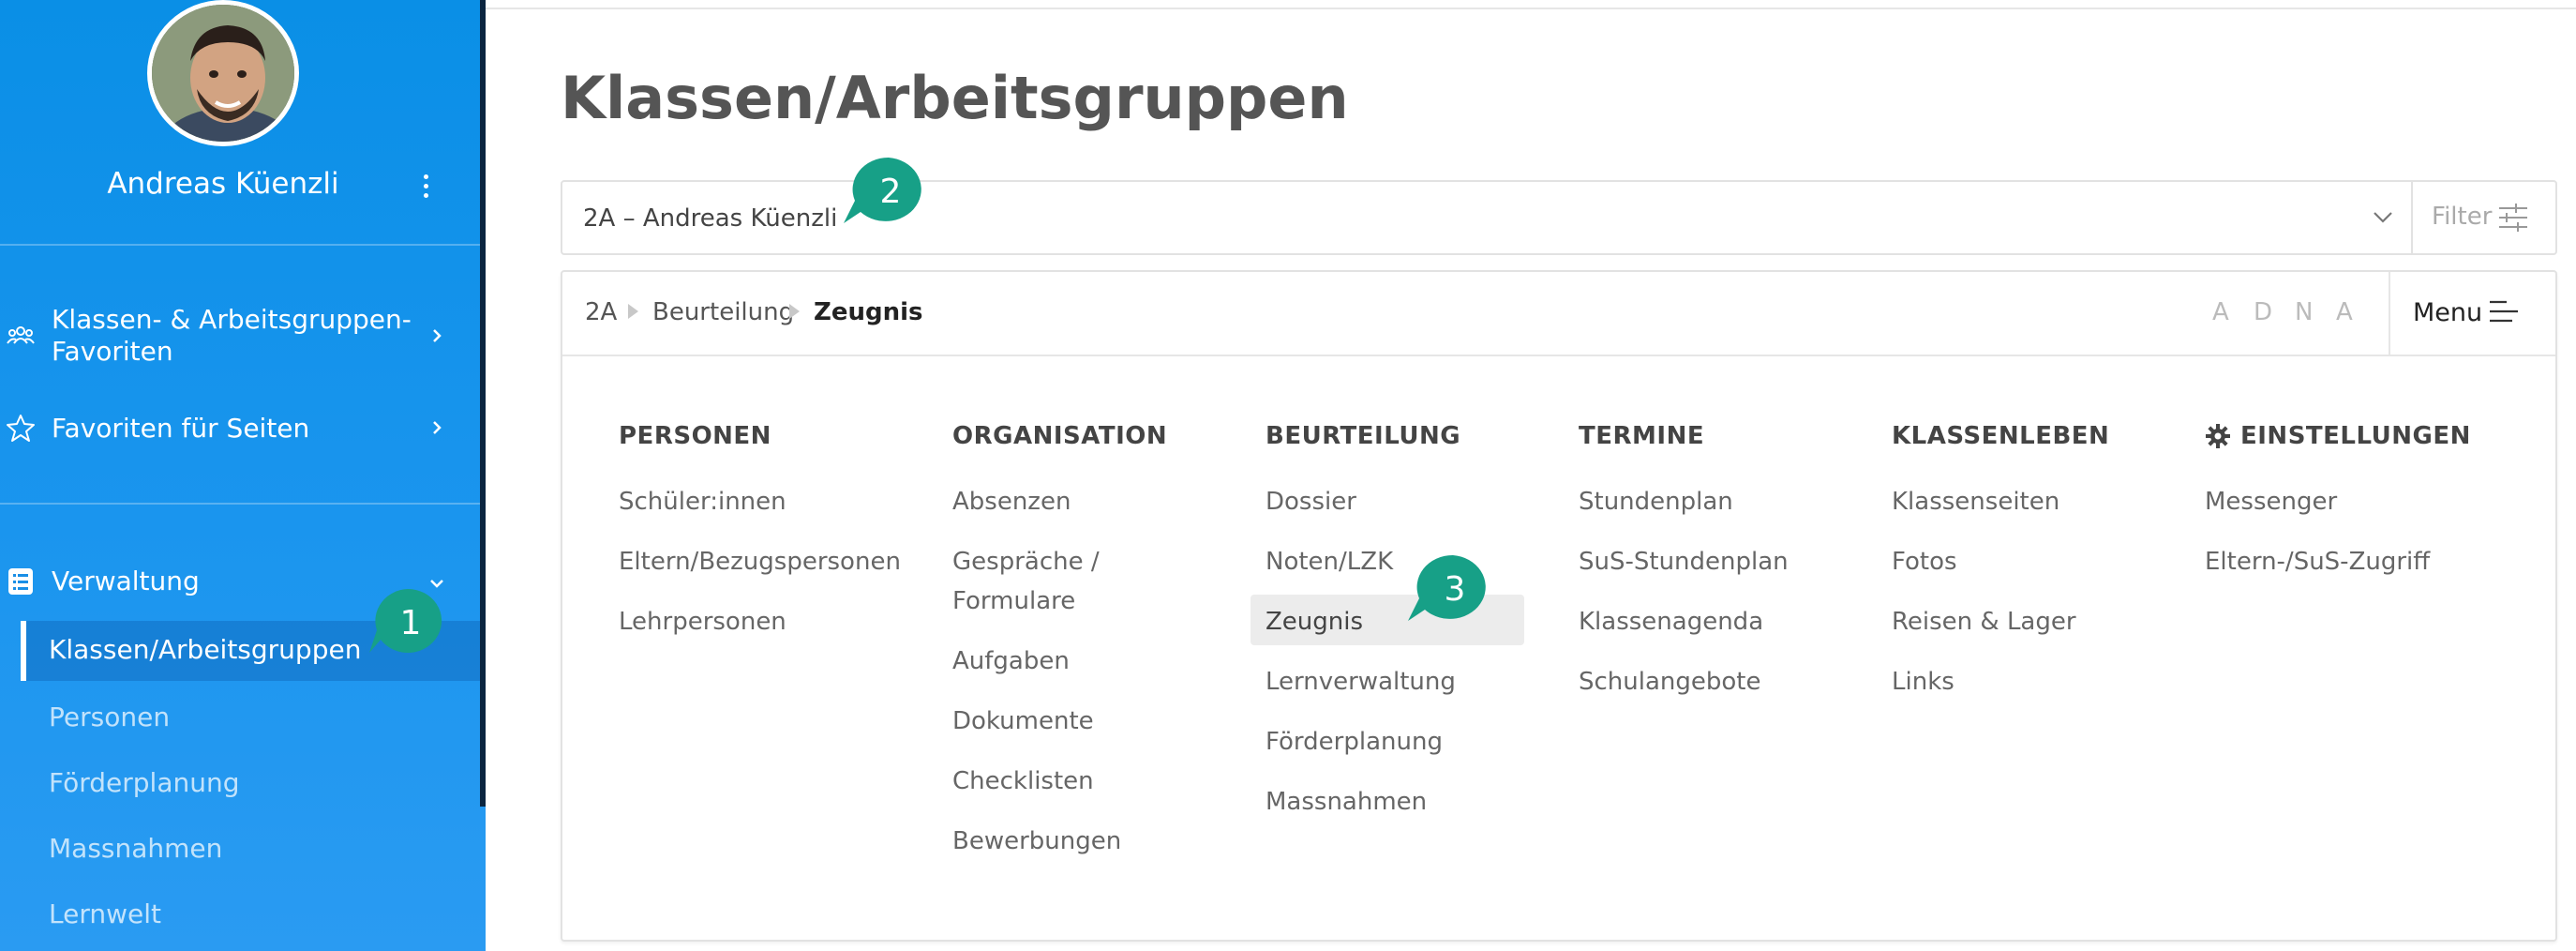 Image resolution: width=2576 pixels, height=951 pixels. Describe the element at coordinates (126, 581) in the screenshot. I see `sidebar-item-label: Verwaltung` at that location.